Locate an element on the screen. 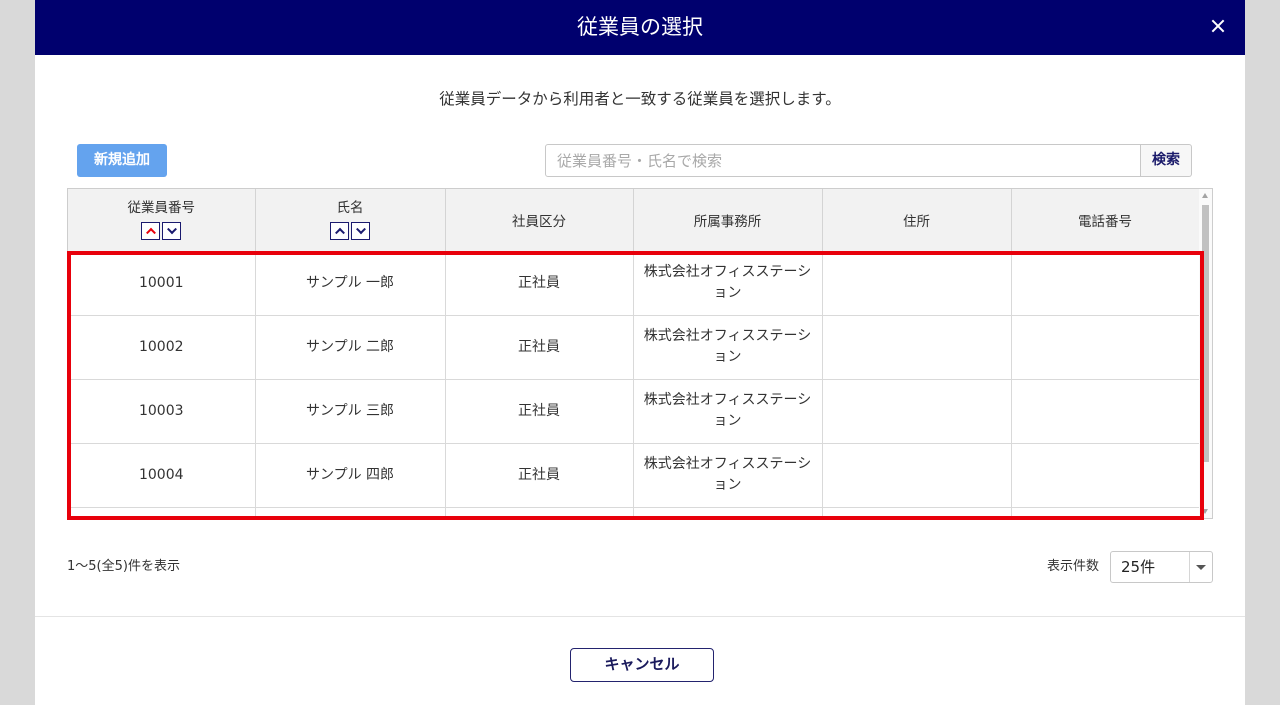  table-row: 10003 サンプル 三郎 正社員 株式会社オフィスステーション is located at coordinates (634, 411).